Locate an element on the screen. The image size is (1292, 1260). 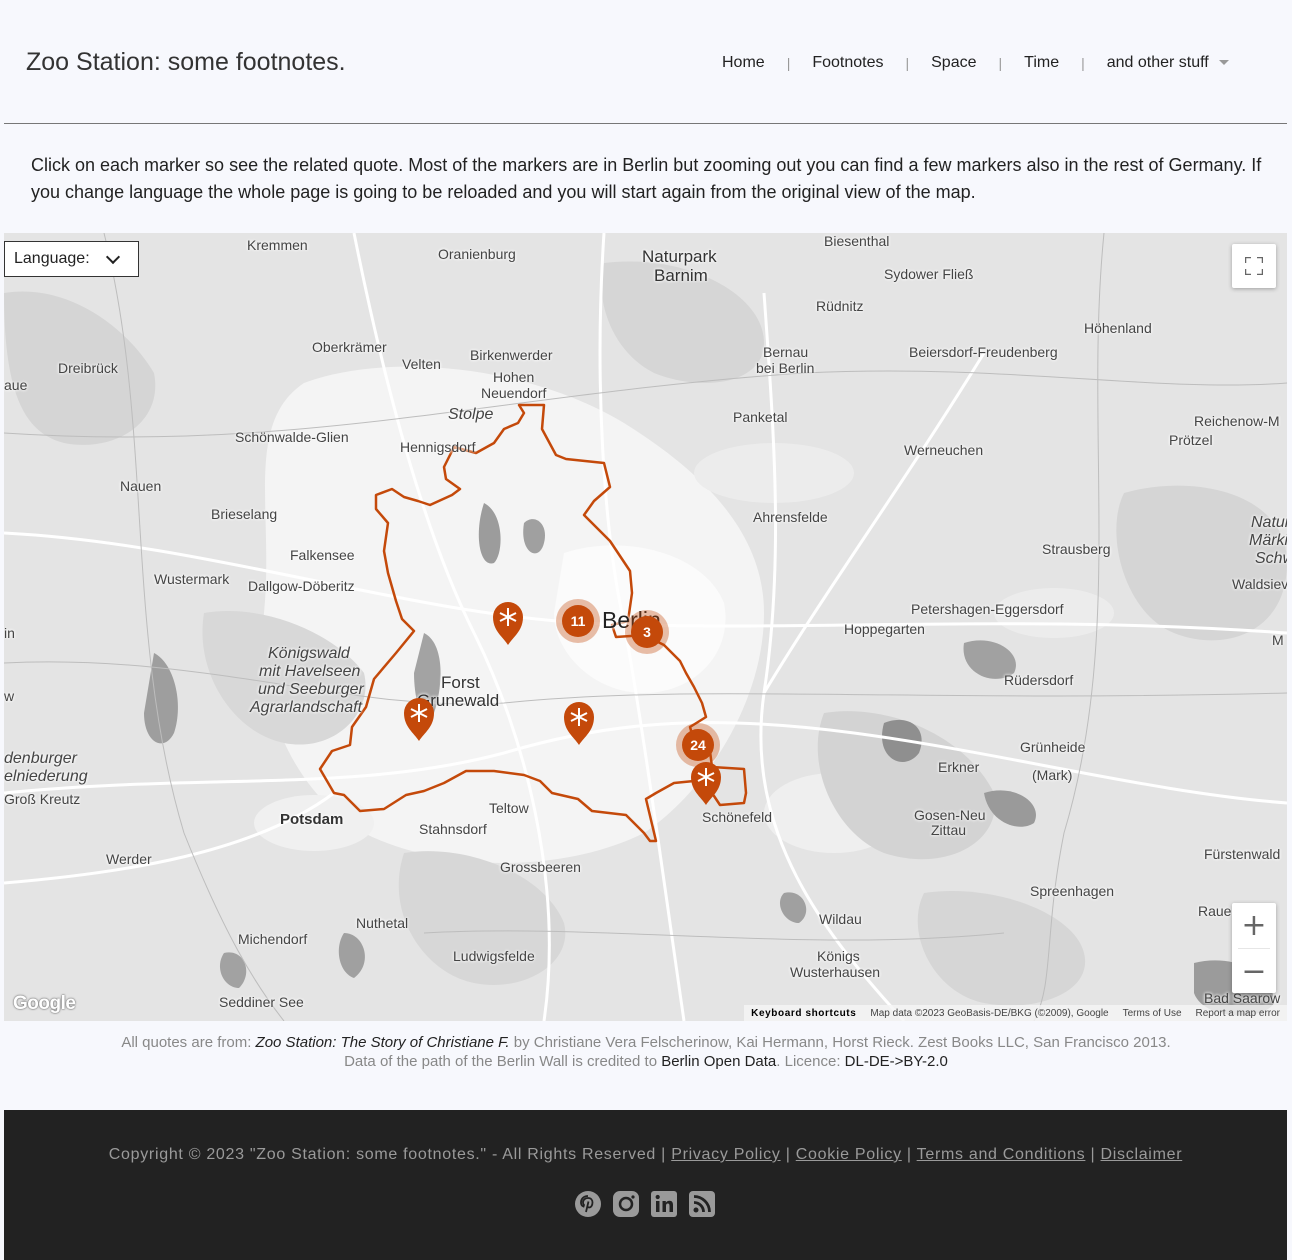
map-label-hohenland: Höhenland is located at coordinates (1118, 328).